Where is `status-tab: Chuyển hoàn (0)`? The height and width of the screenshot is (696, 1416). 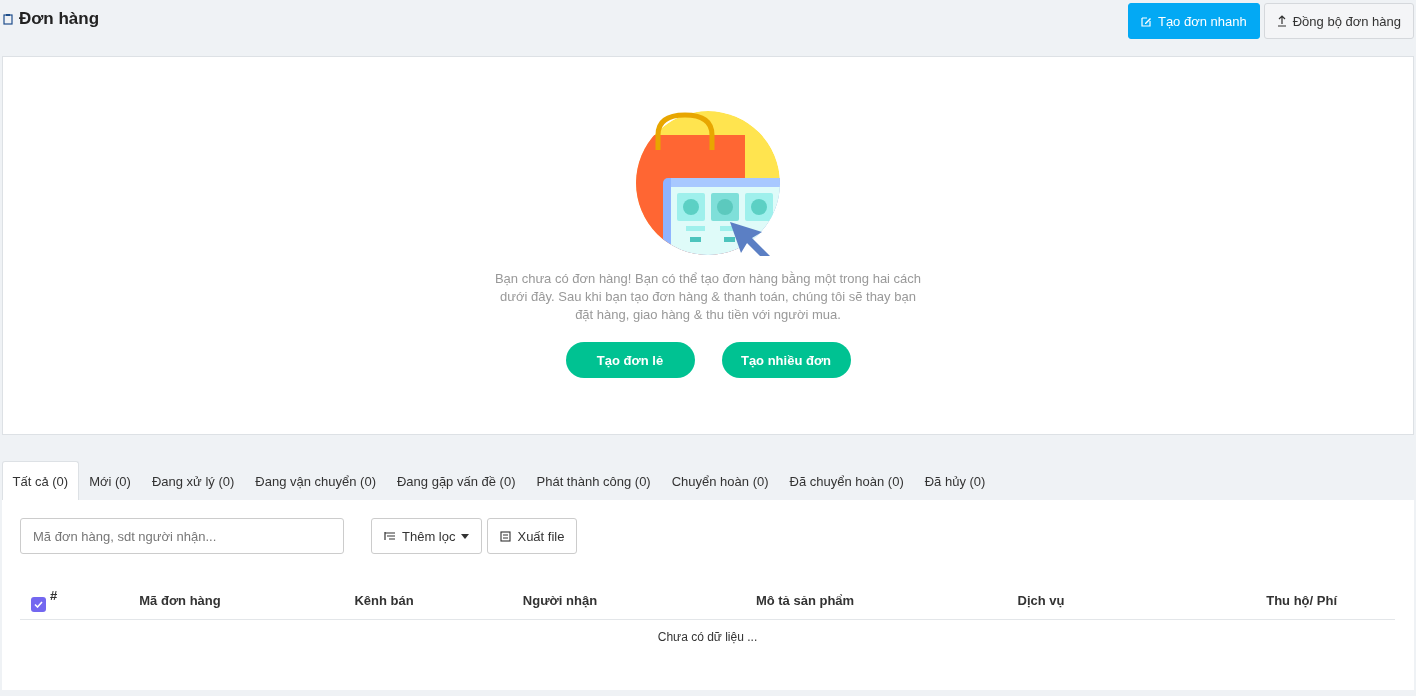 status-tab: Chuyển hoàn (0) is located at coordinates (720, 480).